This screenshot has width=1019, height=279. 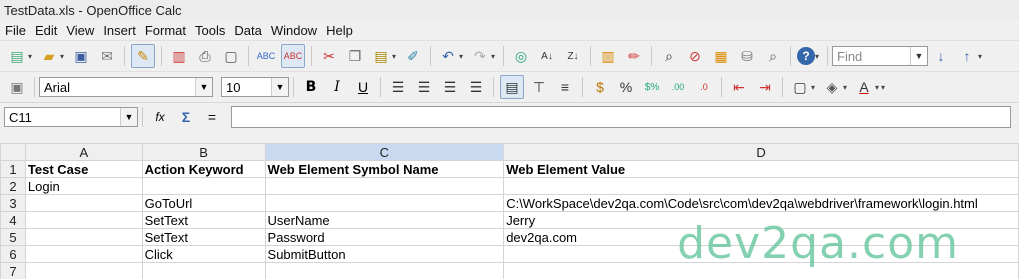 I want to click on email-icon: ✉, so click(x=107, y=56).